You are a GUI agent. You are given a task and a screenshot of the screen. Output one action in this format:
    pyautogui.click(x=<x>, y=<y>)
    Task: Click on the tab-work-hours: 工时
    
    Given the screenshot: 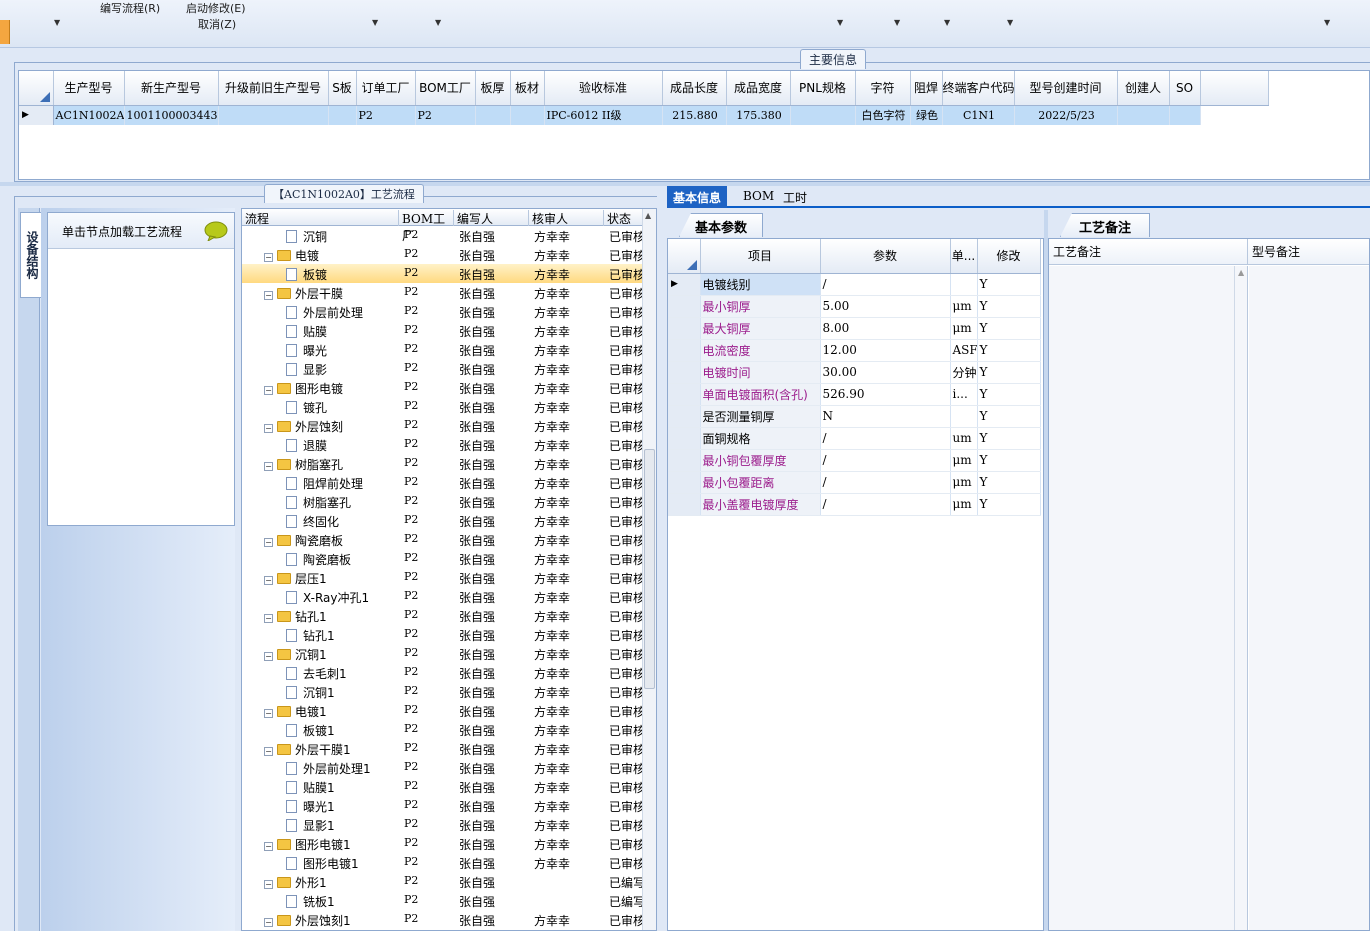 What is the action you would take?
    pyautogui.click(x=795, y=197)
    